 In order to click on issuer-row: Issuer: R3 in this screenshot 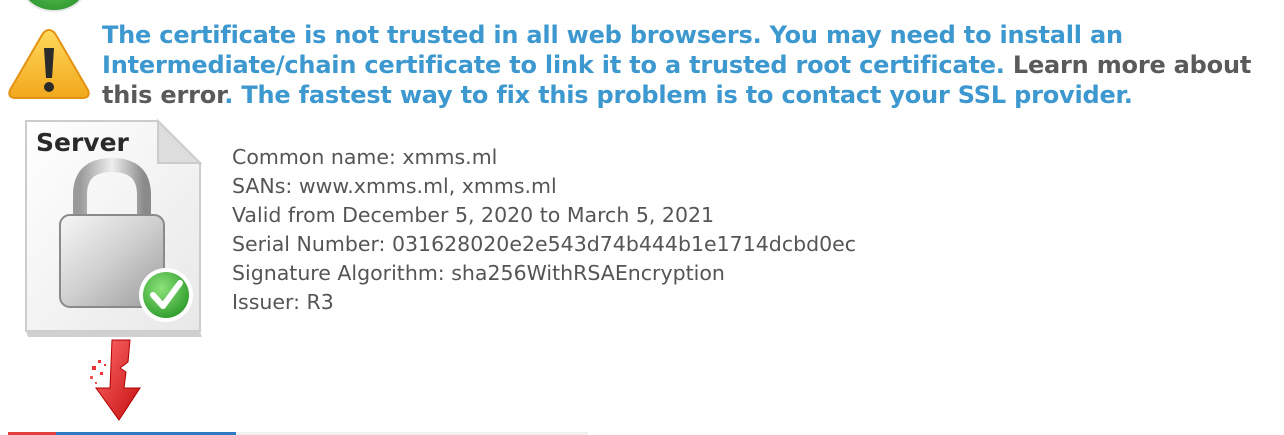, I will do `click(544, 302)`.